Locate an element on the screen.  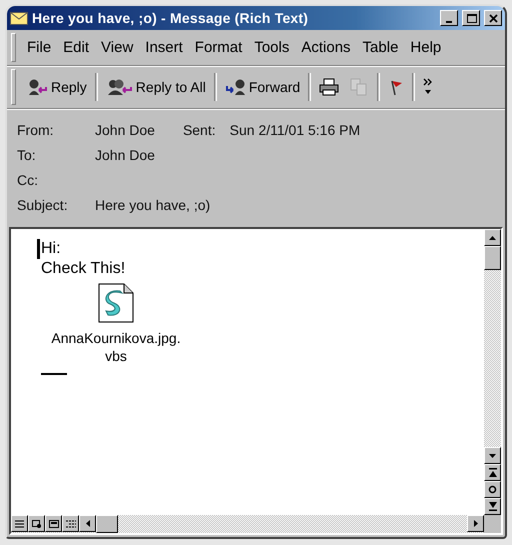
minimize-button is located at coordinates (449, 18).